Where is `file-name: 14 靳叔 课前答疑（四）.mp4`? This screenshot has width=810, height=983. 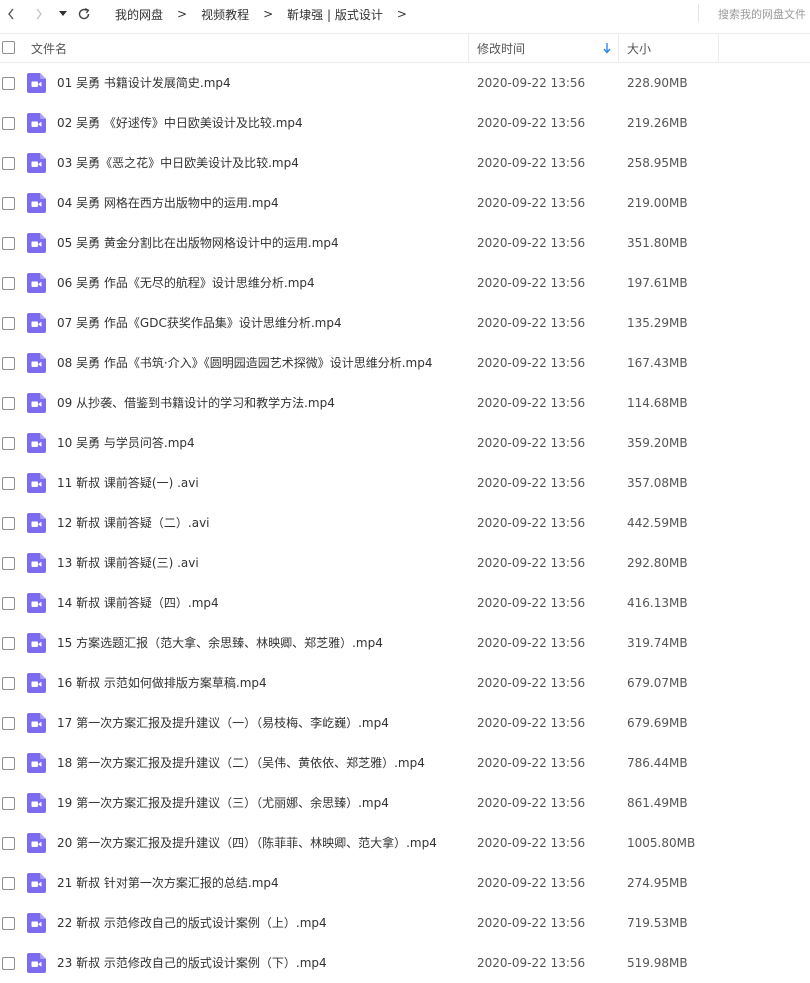 file-name: 14 靳叔 课前答疑（四）.mp4 is located at coordinates (138, 603).